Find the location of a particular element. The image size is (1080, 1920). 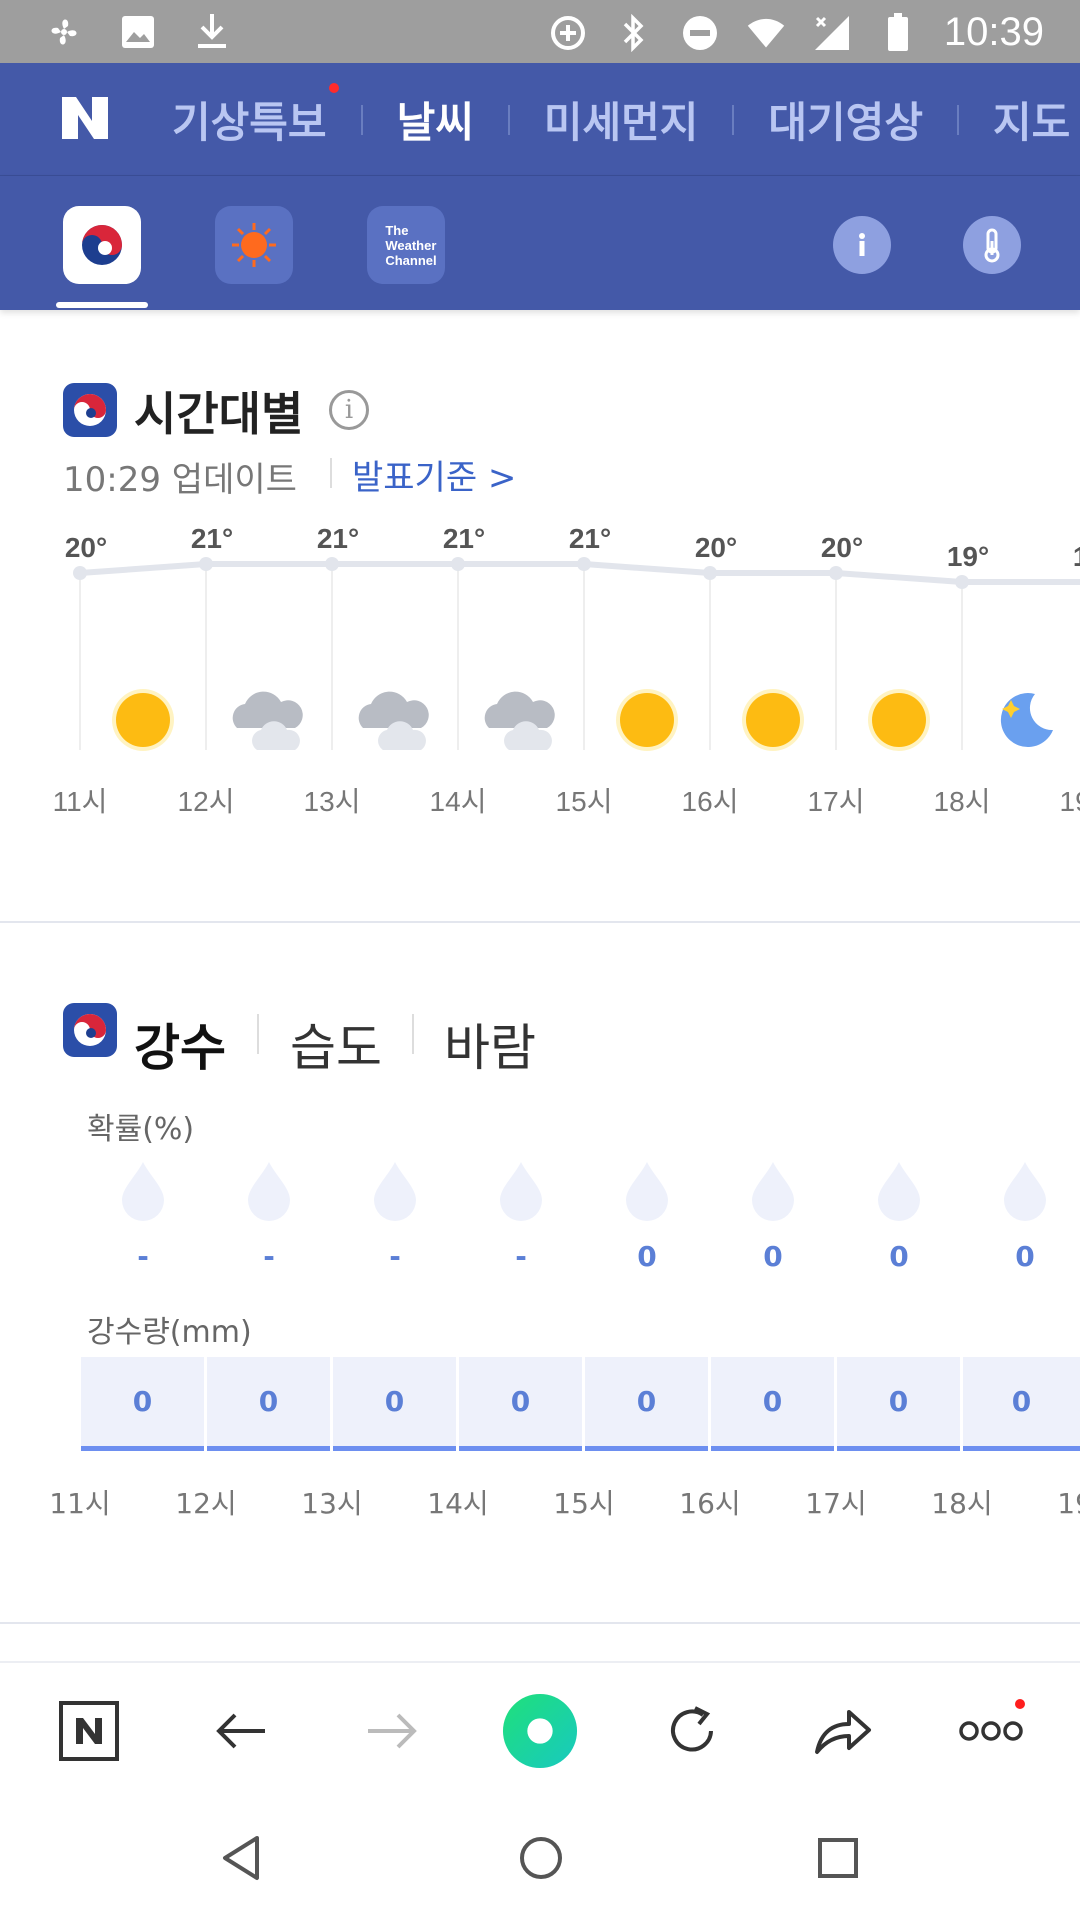

system-back-button is located at coordinates (241, 1858).